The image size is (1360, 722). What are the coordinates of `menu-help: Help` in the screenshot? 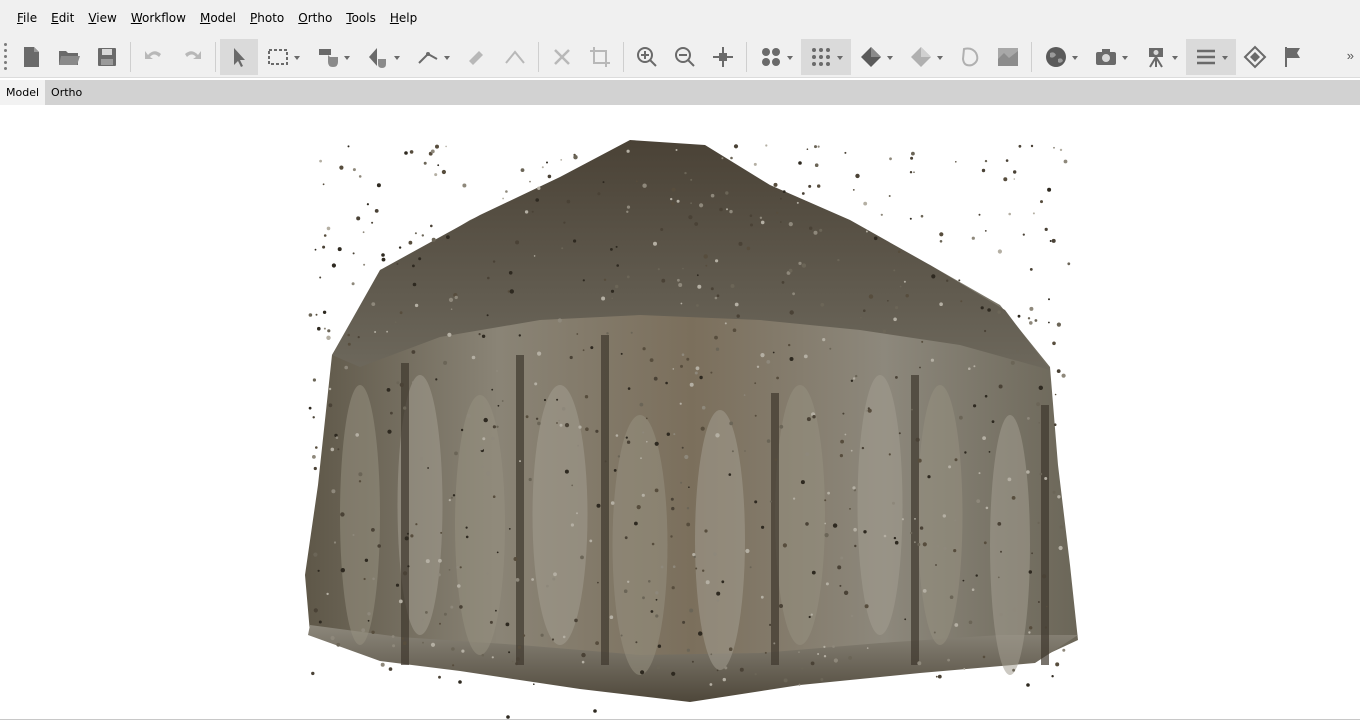 It's located at (403, 18).